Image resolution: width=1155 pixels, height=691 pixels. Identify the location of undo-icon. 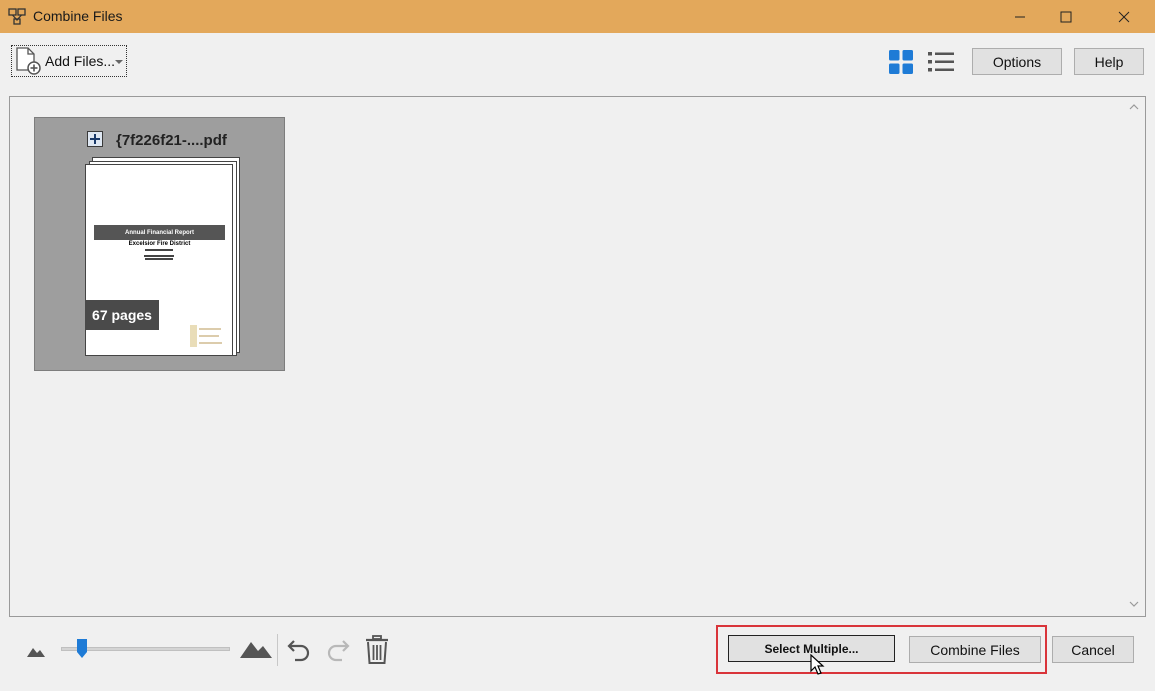
(299, 650).